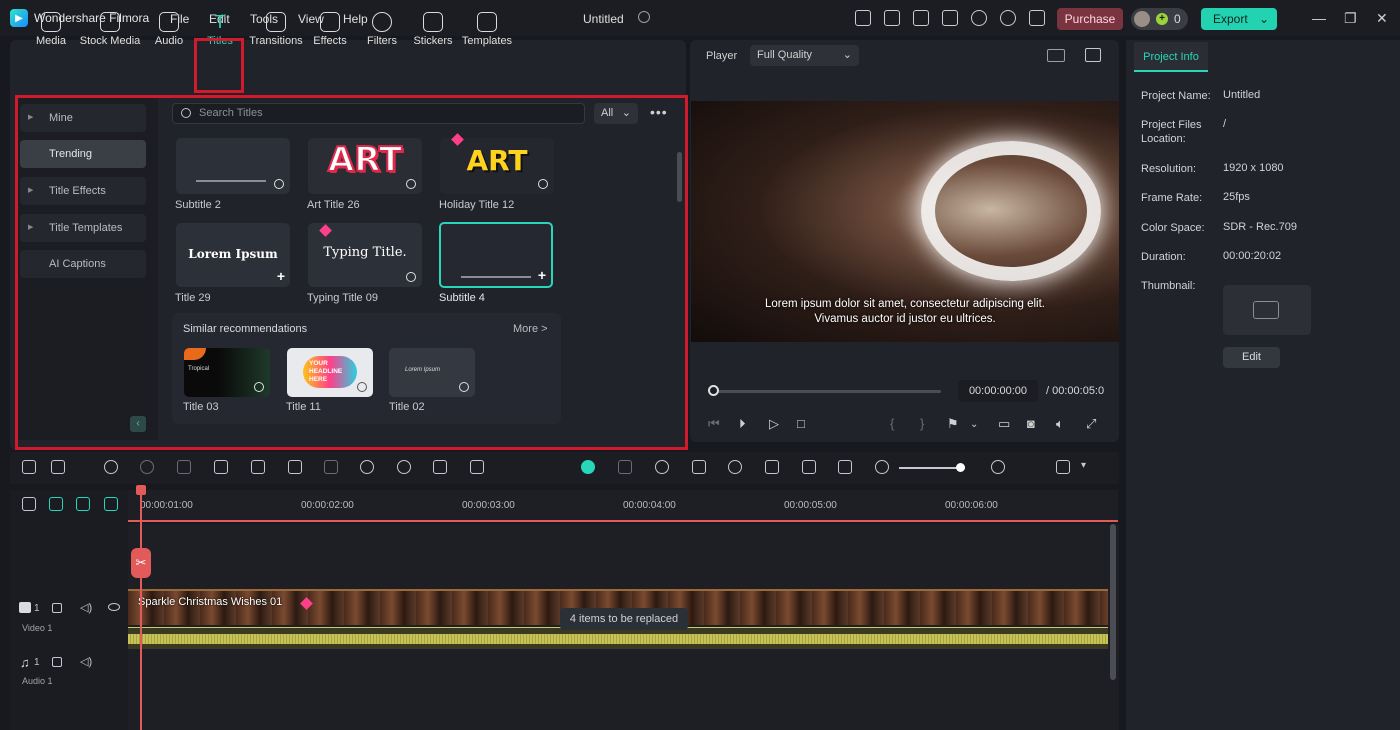 The height and width of the screenshot is (730, 1400). Describe the element at coordinates (330, 41) in the screenshot. I see `tab-label: Effects` at that location.